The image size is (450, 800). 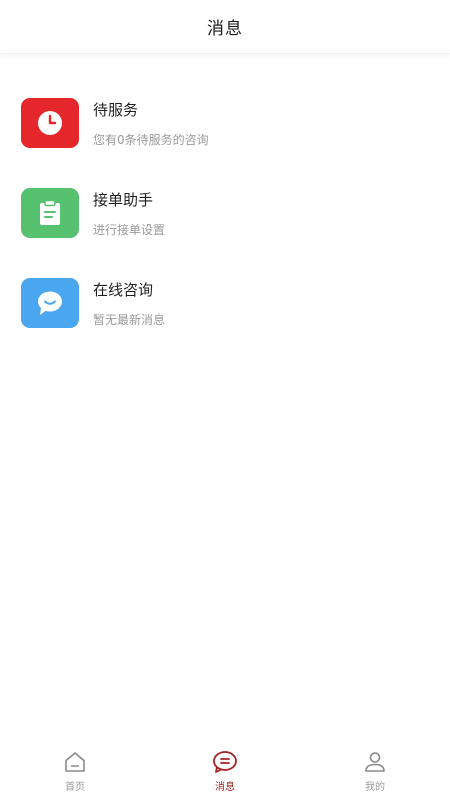 I want to click on tab-label: 我的, so click(x=375, y=787).